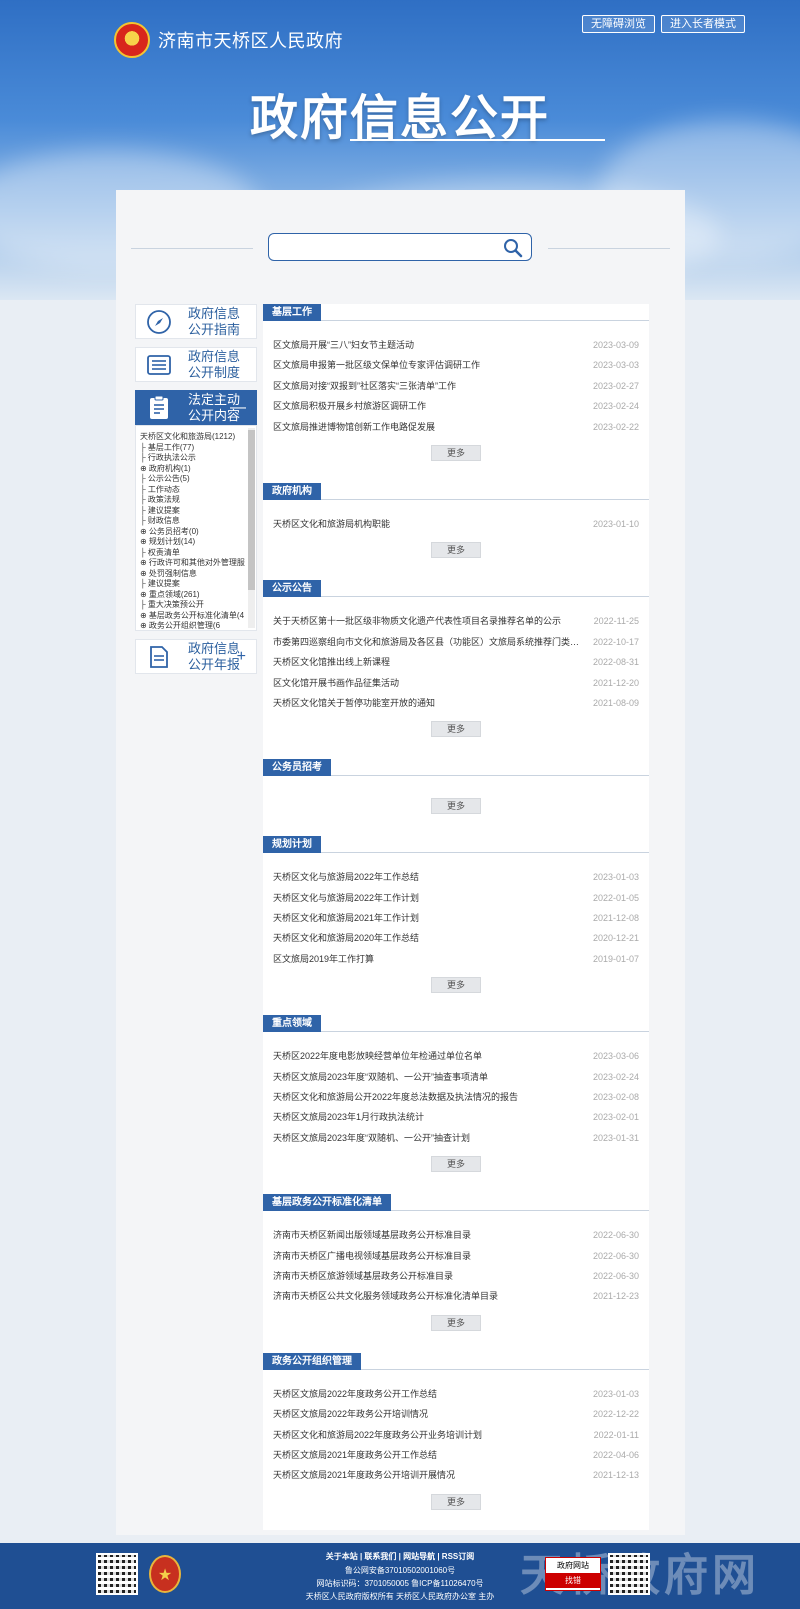  I want to click on list-item: 天桥区文化和旅游局2022年度政务公开业务培训计划 2022-01-11, so click(456, 1435).